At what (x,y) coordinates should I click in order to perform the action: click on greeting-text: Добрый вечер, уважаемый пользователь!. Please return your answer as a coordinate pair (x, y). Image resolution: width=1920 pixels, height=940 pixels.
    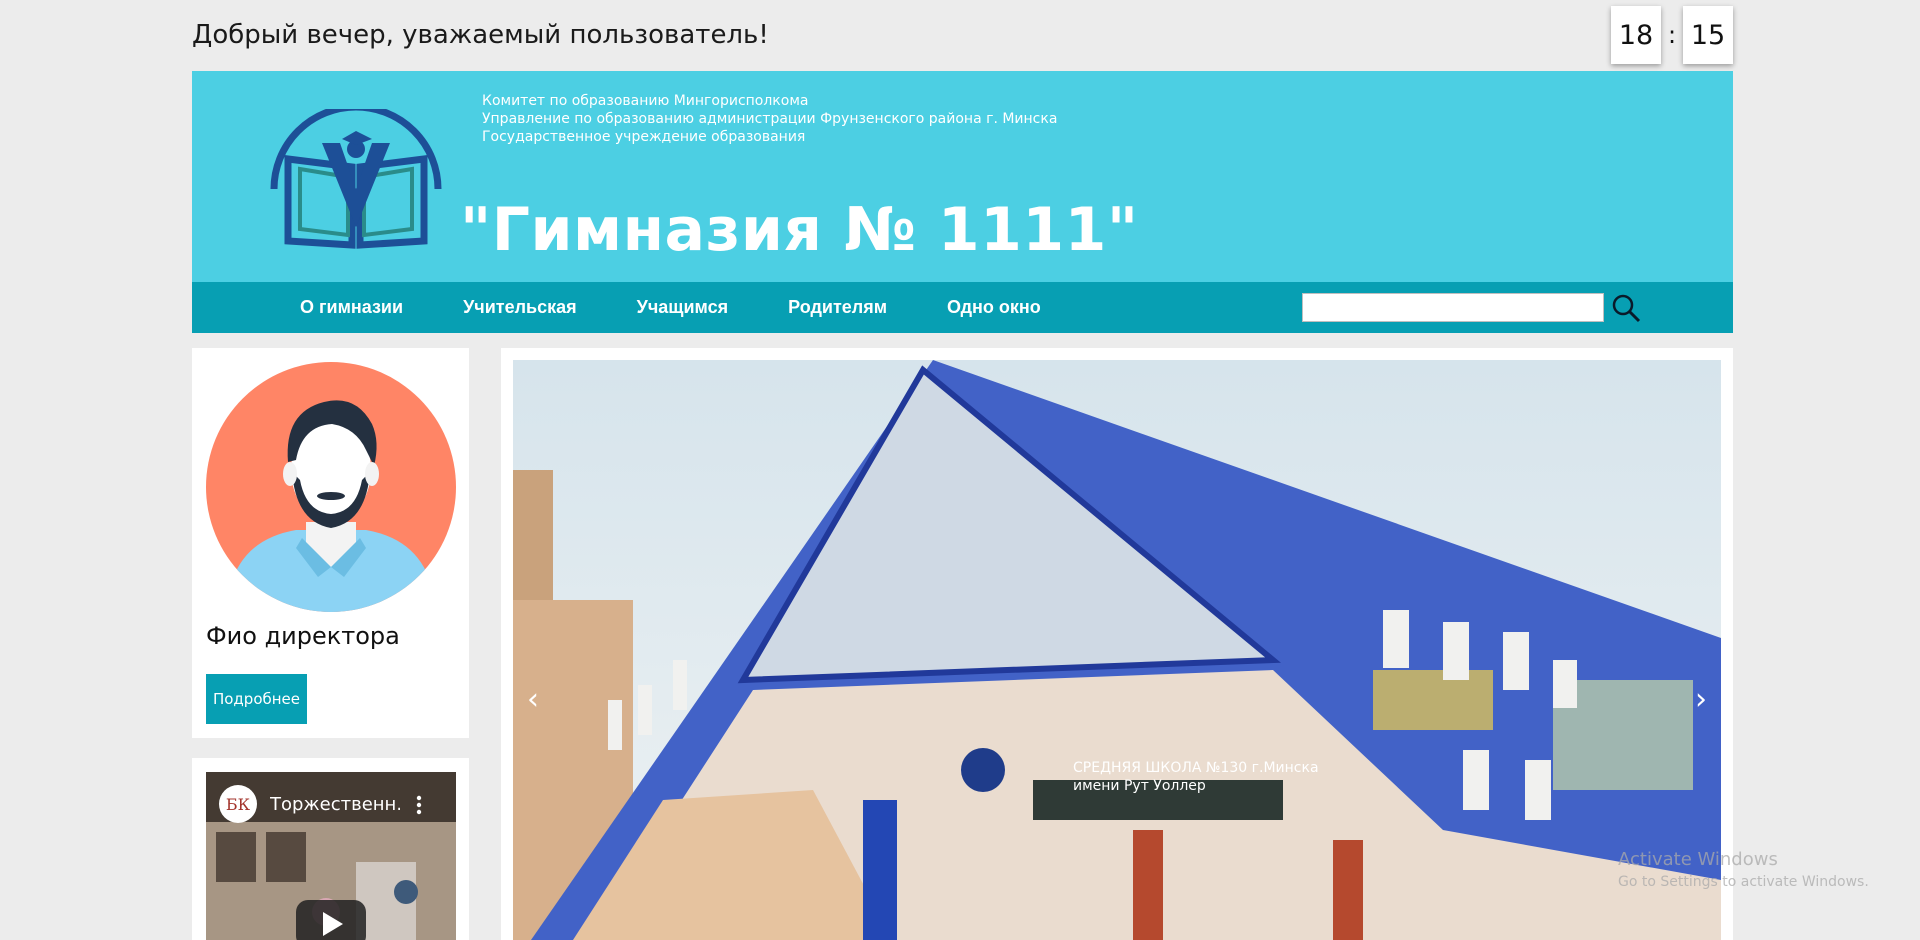
    Looking at the image, I should click on (480, 35).